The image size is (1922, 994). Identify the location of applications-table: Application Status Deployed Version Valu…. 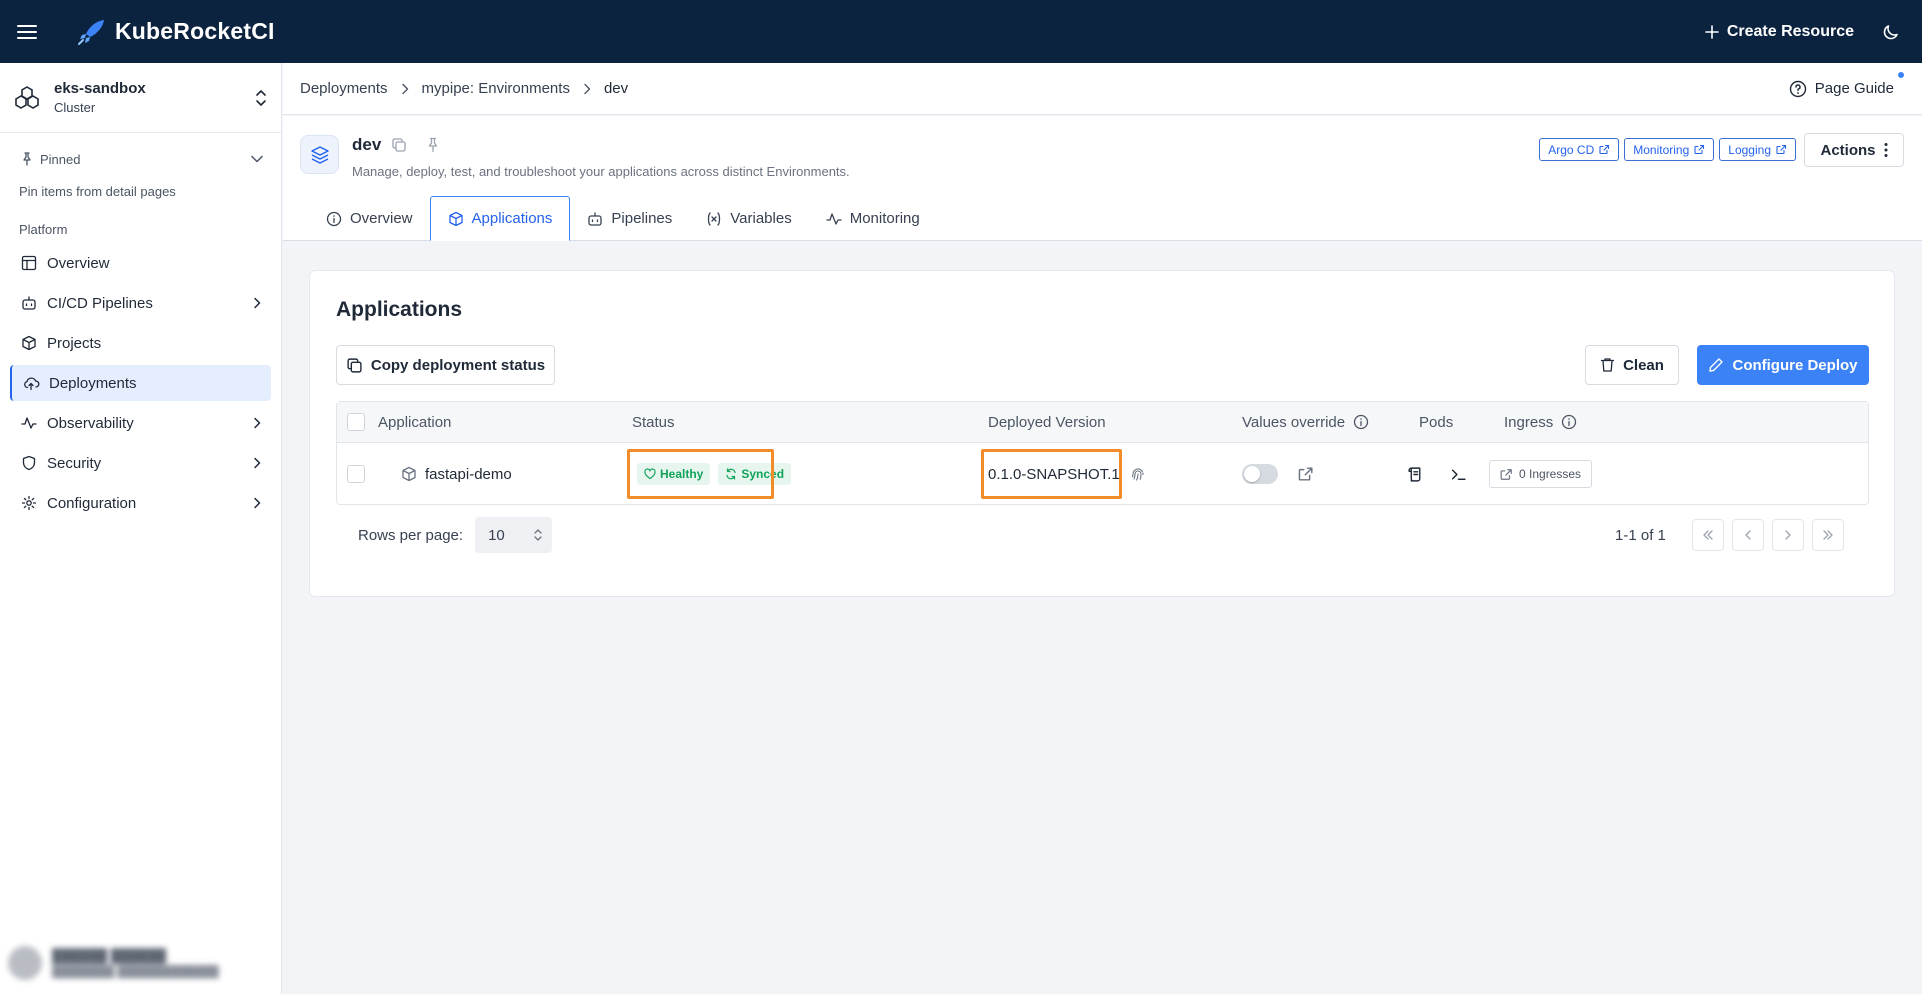
(1102, 453).